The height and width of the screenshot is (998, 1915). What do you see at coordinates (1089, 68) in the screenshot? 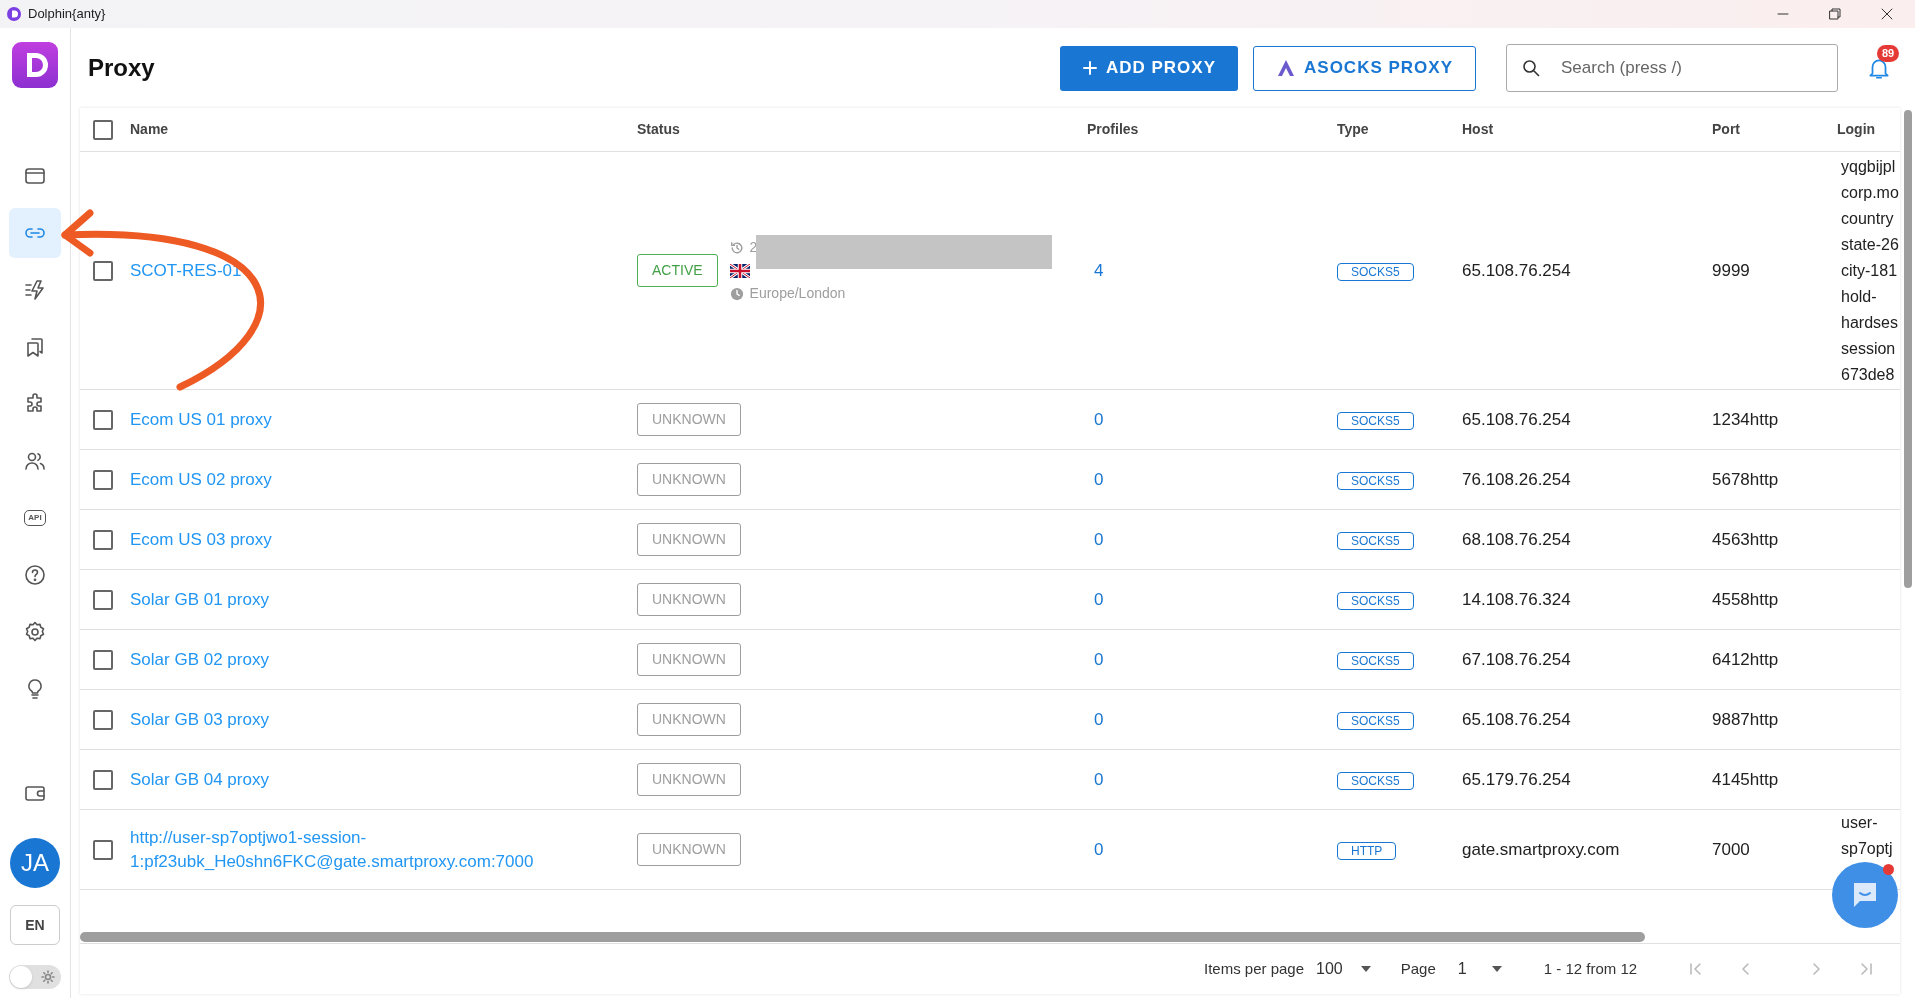
I see `plus-icon` at bounding box center [1089, 68].